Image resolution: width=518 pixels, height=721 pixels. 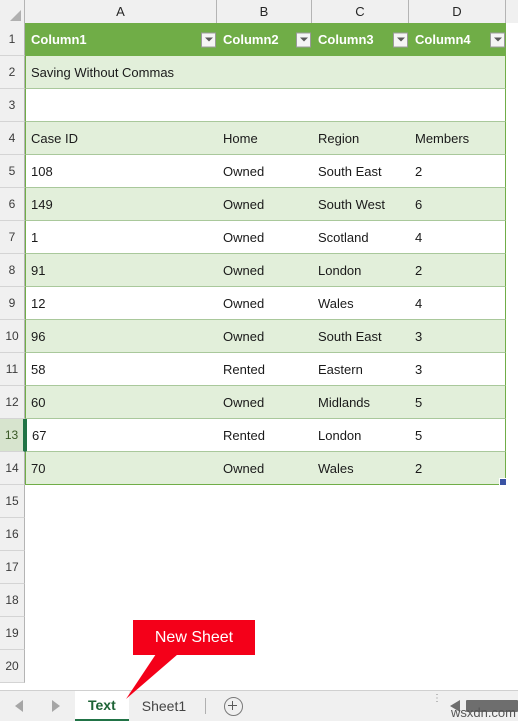 I want to click on row-header-15: 15, so click(x=12, y=501).